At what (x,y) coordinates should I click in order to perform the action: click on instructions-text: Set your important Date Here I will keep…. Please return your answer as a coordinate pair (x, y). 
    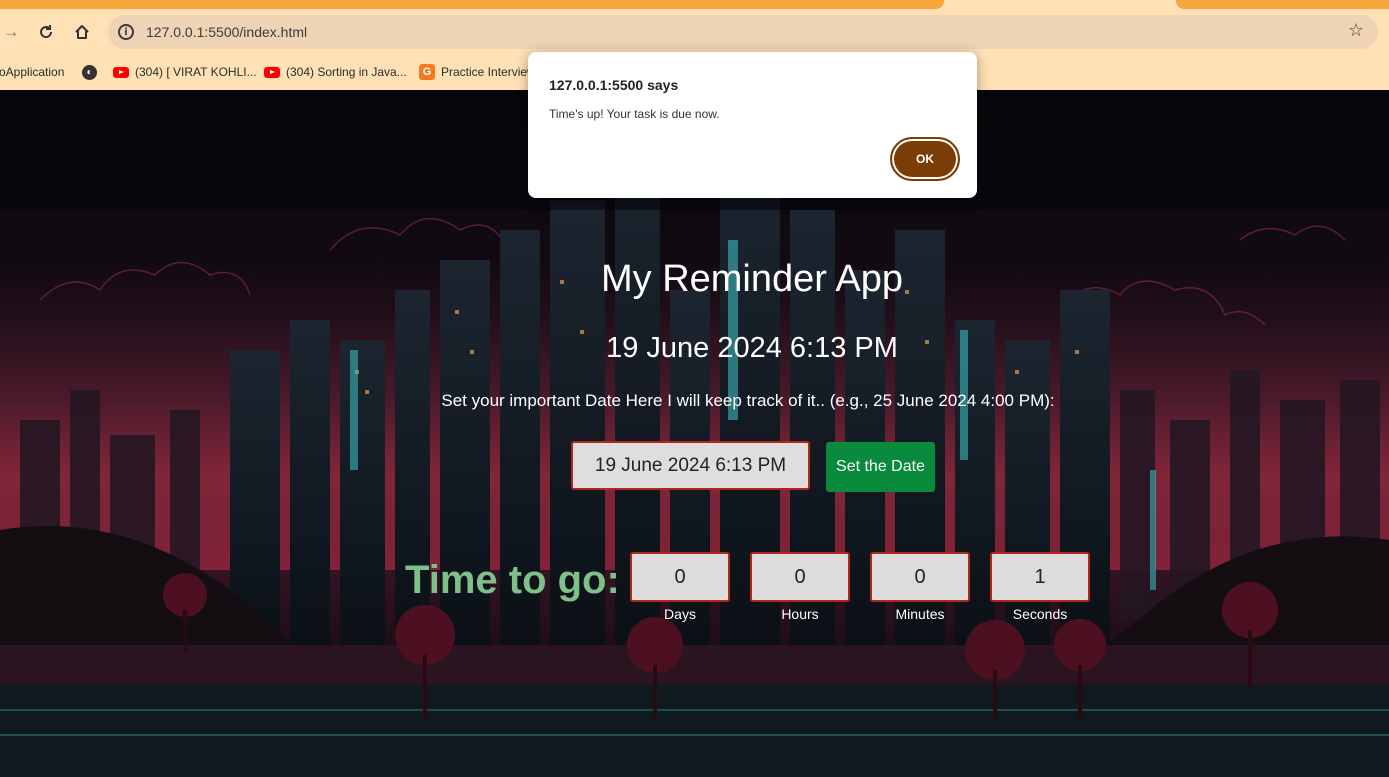
    Looking at the image, I should click on (748, 400).